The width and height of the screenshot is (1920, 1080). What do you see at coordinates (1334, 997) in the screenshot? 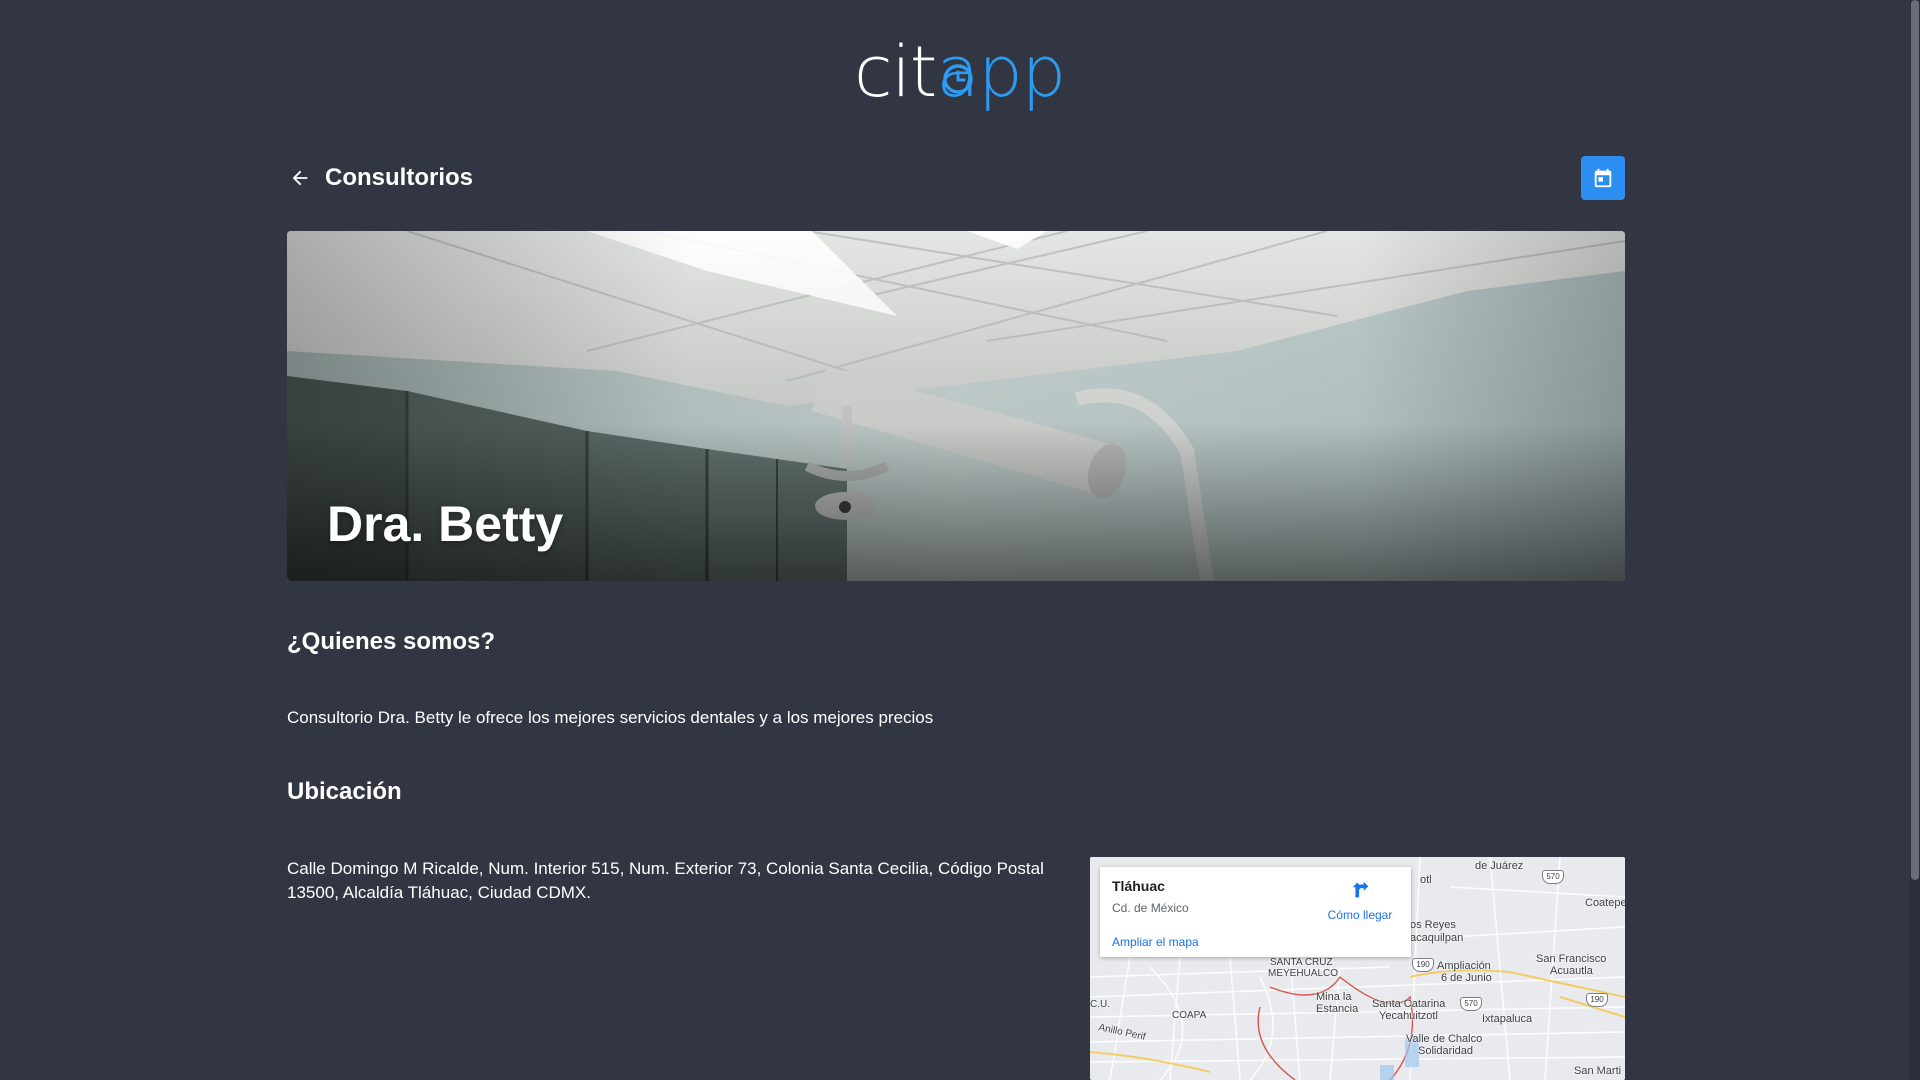
I see `map-label: Mina la` at bounding box center [1334, 997].